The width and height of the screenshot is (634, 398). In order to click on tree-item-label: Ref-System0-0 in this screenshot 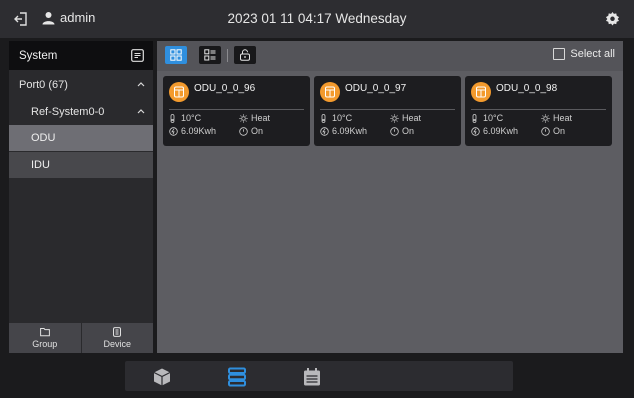, I will do `click(68, 112)`.